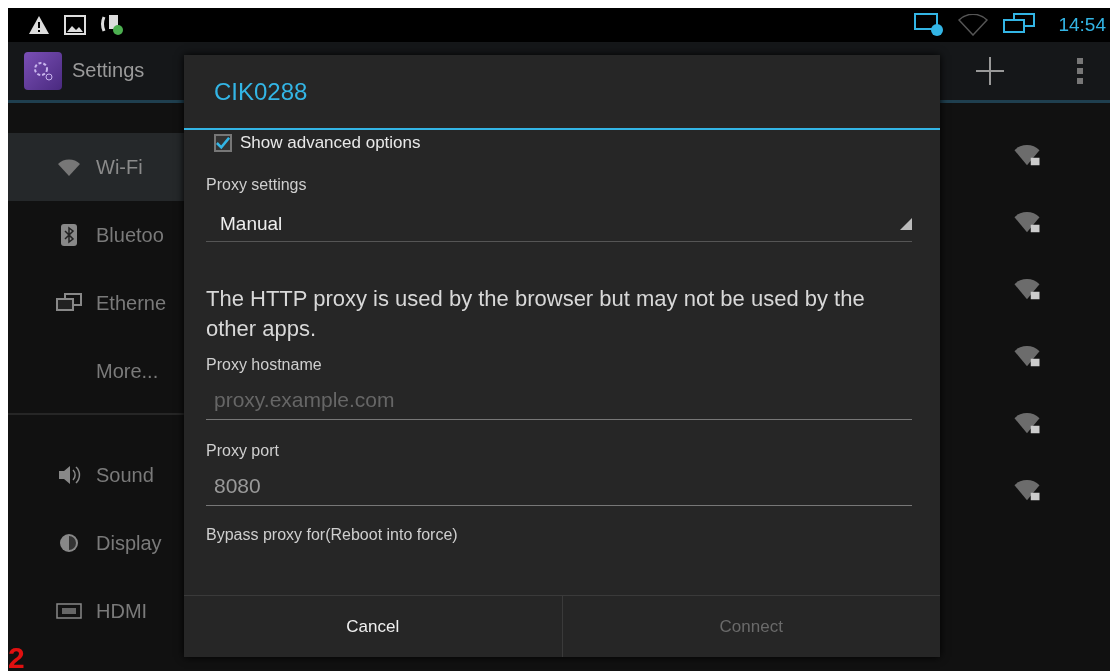 This screenshot has width=1110, height=671. I want to click on sidebar-item: Etherne, so click(98, 303).